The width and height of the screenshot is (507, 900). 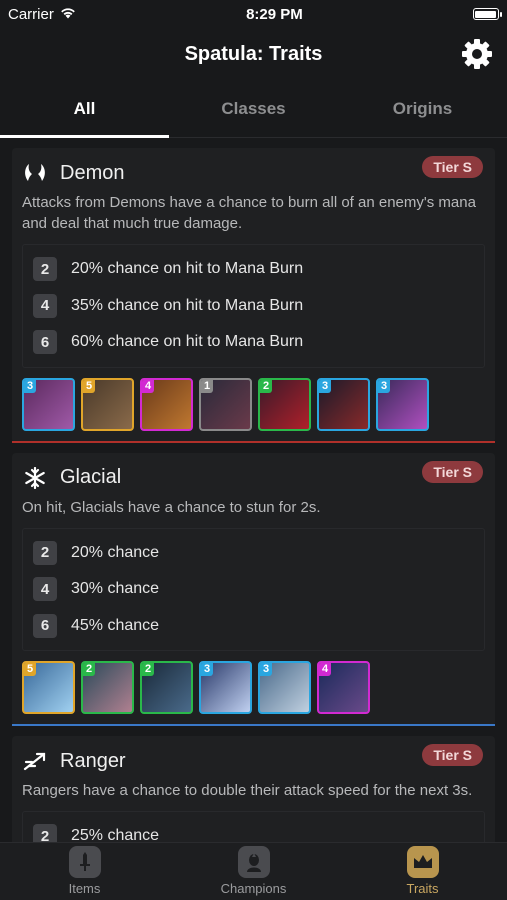 I want to click on status-left: Carrier, so click(x=42, y=14).